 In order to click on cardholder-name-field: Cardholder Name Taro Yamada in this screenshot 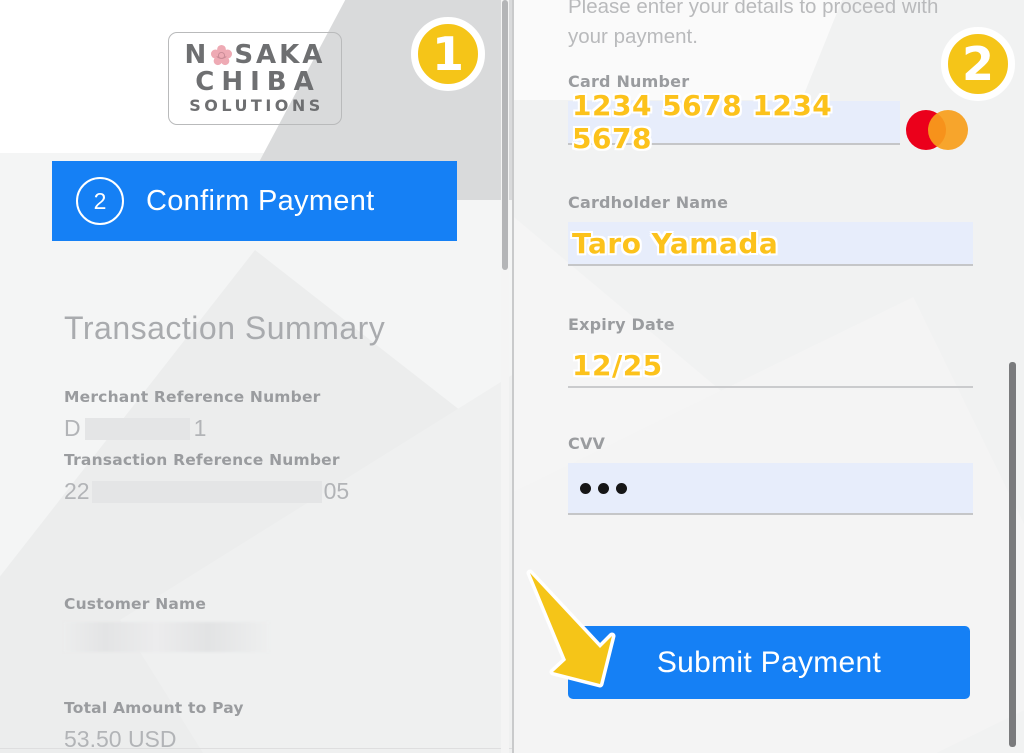, I will do `click(770, 229)`.